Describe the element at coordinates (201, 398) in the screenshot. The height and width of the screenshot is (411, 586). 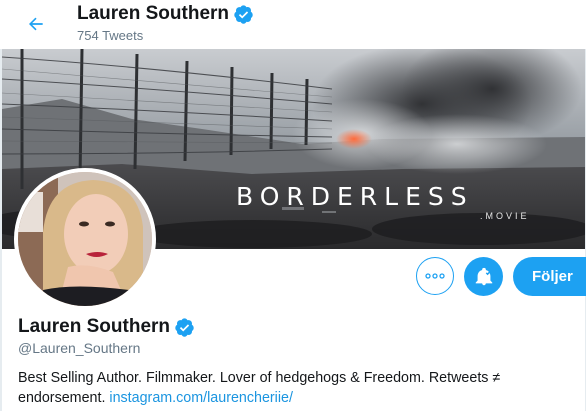
I see `bio-link: instagram.com/laurencheriie/` at that location.